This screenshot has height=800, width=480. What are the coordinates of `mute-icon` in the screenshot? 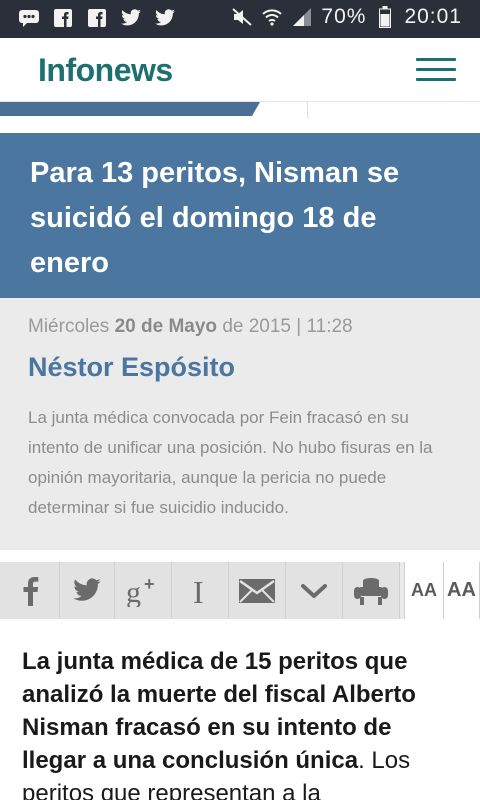 It's located at (242, 17).